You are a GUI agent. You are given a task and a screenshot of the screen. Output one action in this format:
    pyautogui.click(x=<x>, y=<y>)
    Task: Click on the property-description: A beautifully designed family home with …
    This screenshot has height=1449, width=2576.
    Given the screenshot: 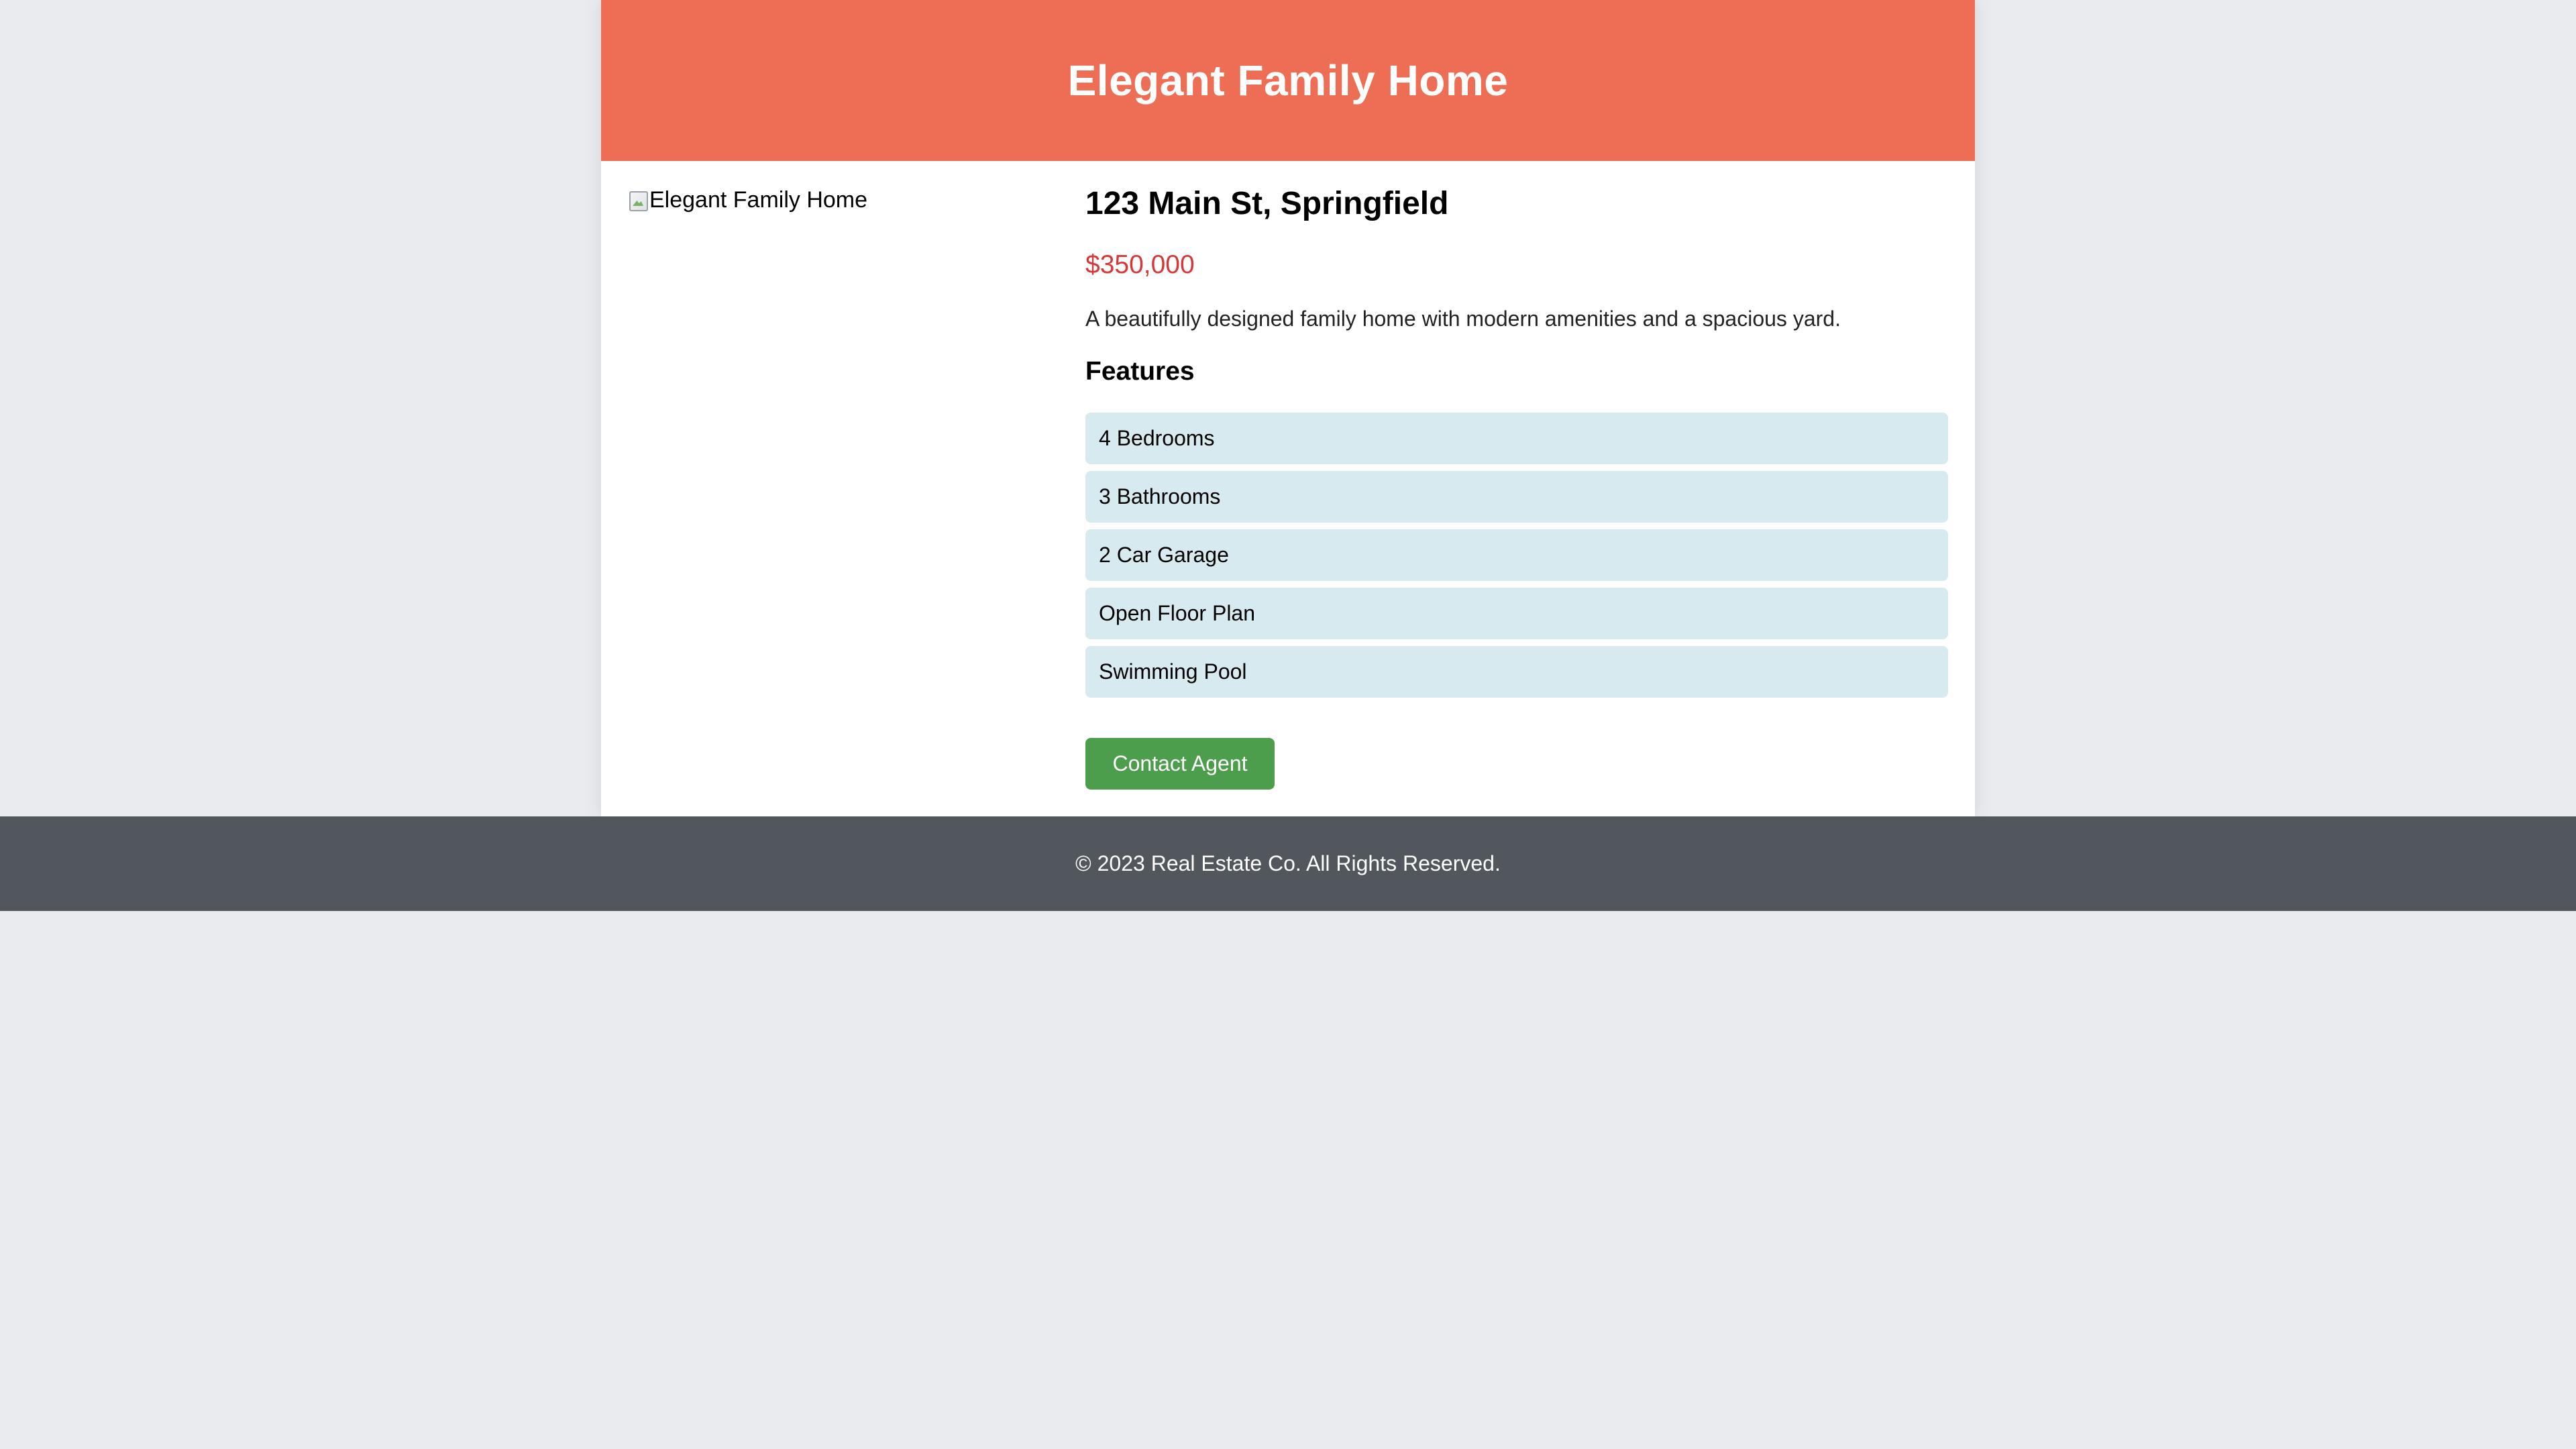 What is the action you would take?
    pyautogui.click(x=1463, y=319)
    